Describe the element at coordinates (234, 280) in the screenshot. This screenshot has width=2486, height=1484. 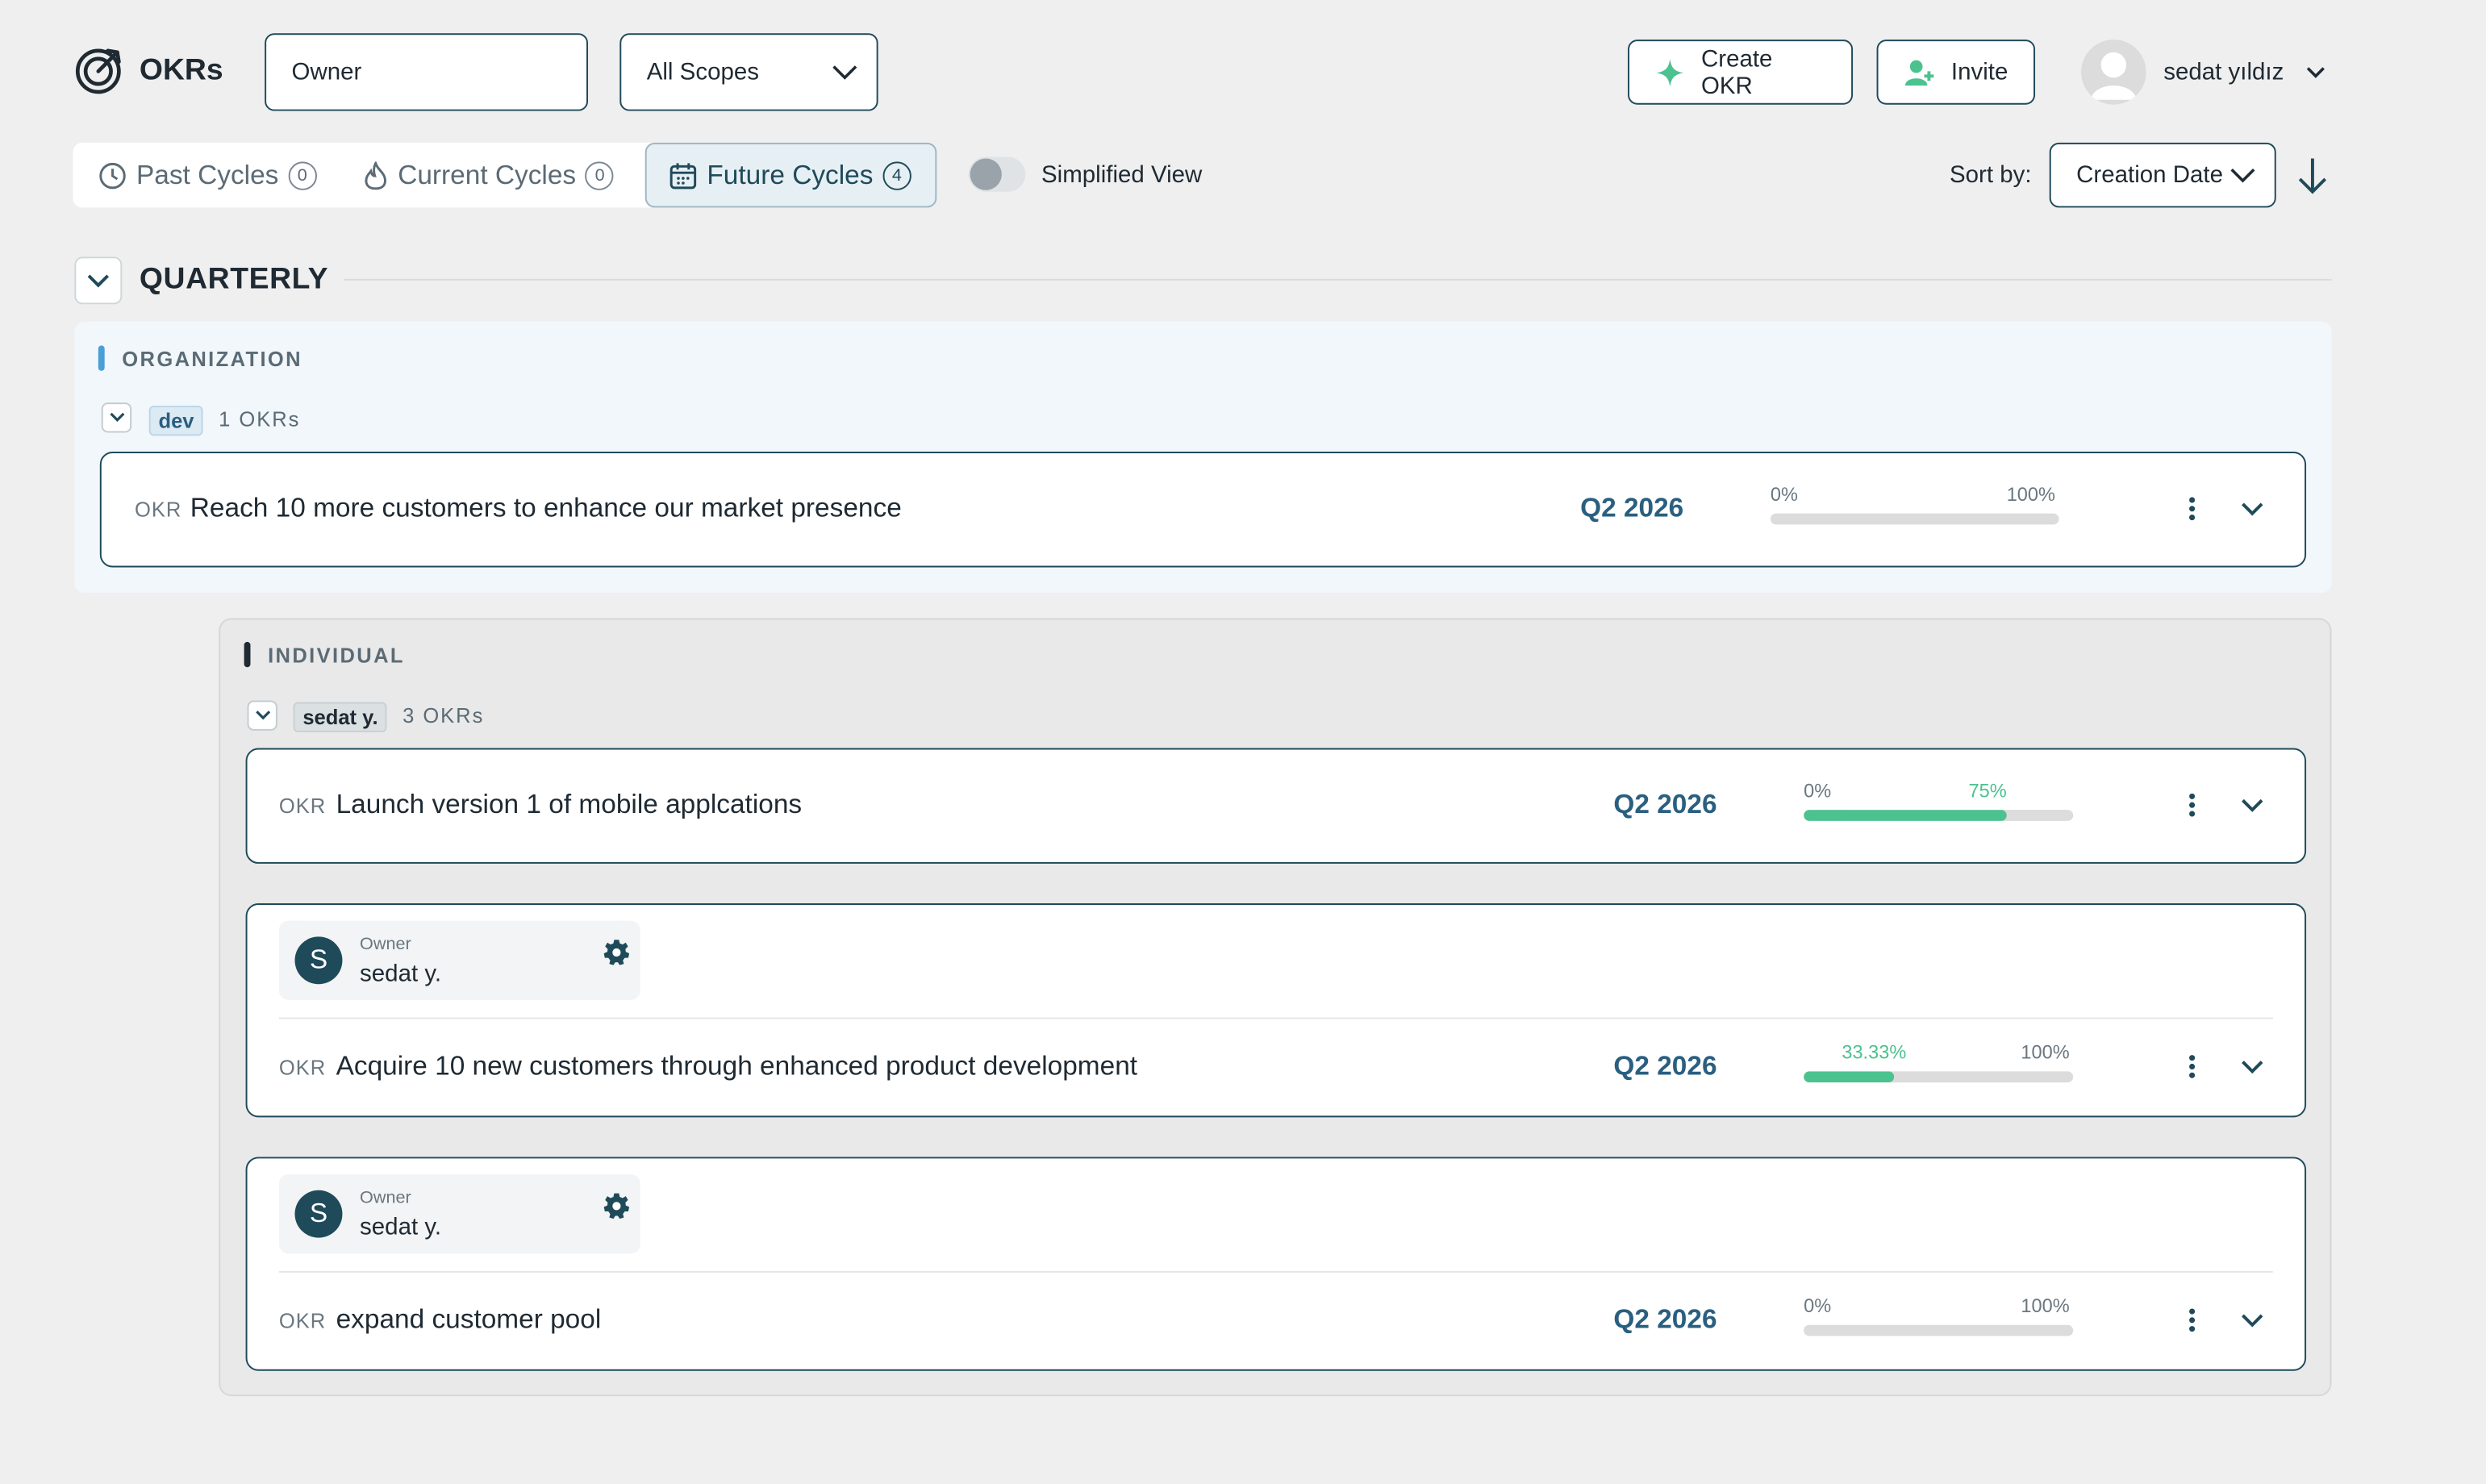
I see `section-title: QUARTERLY` at that location.